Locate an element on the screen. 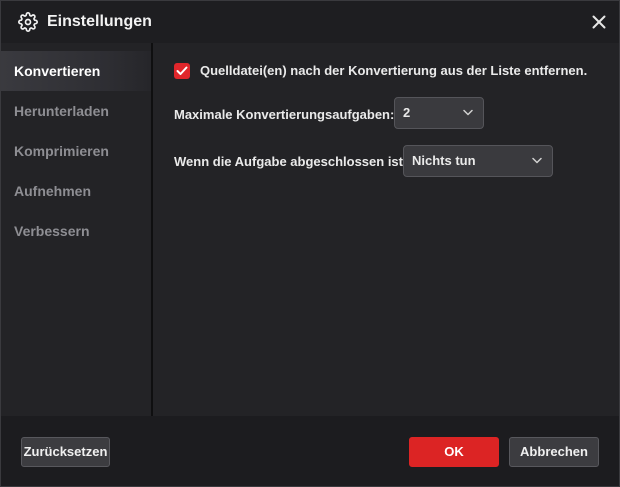 This screenshot has height=487, width=620. sidebar-item-verbessern: Verbessern is located at coordinates (76, 231).